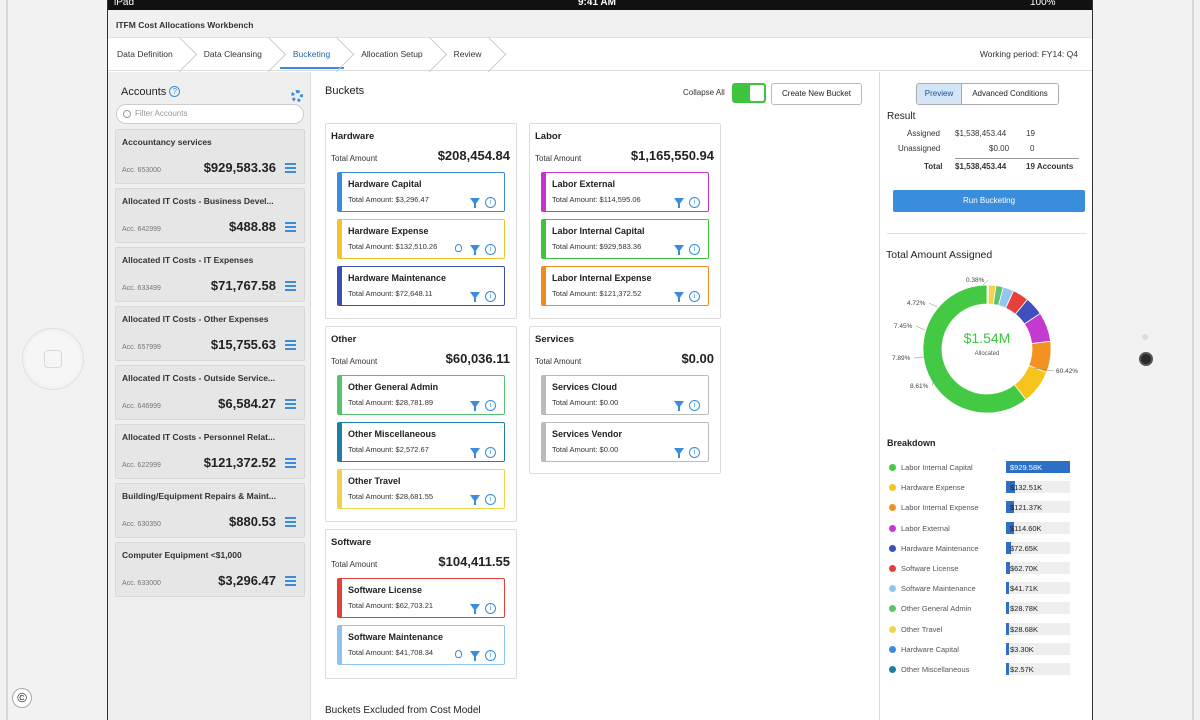 The width and height of the screenshot is (1200, 720). What do you see at coordinates (315, 54) in the screenshot?
I see `step-bucketing: Bucketing` at bounding box center [315, 54].